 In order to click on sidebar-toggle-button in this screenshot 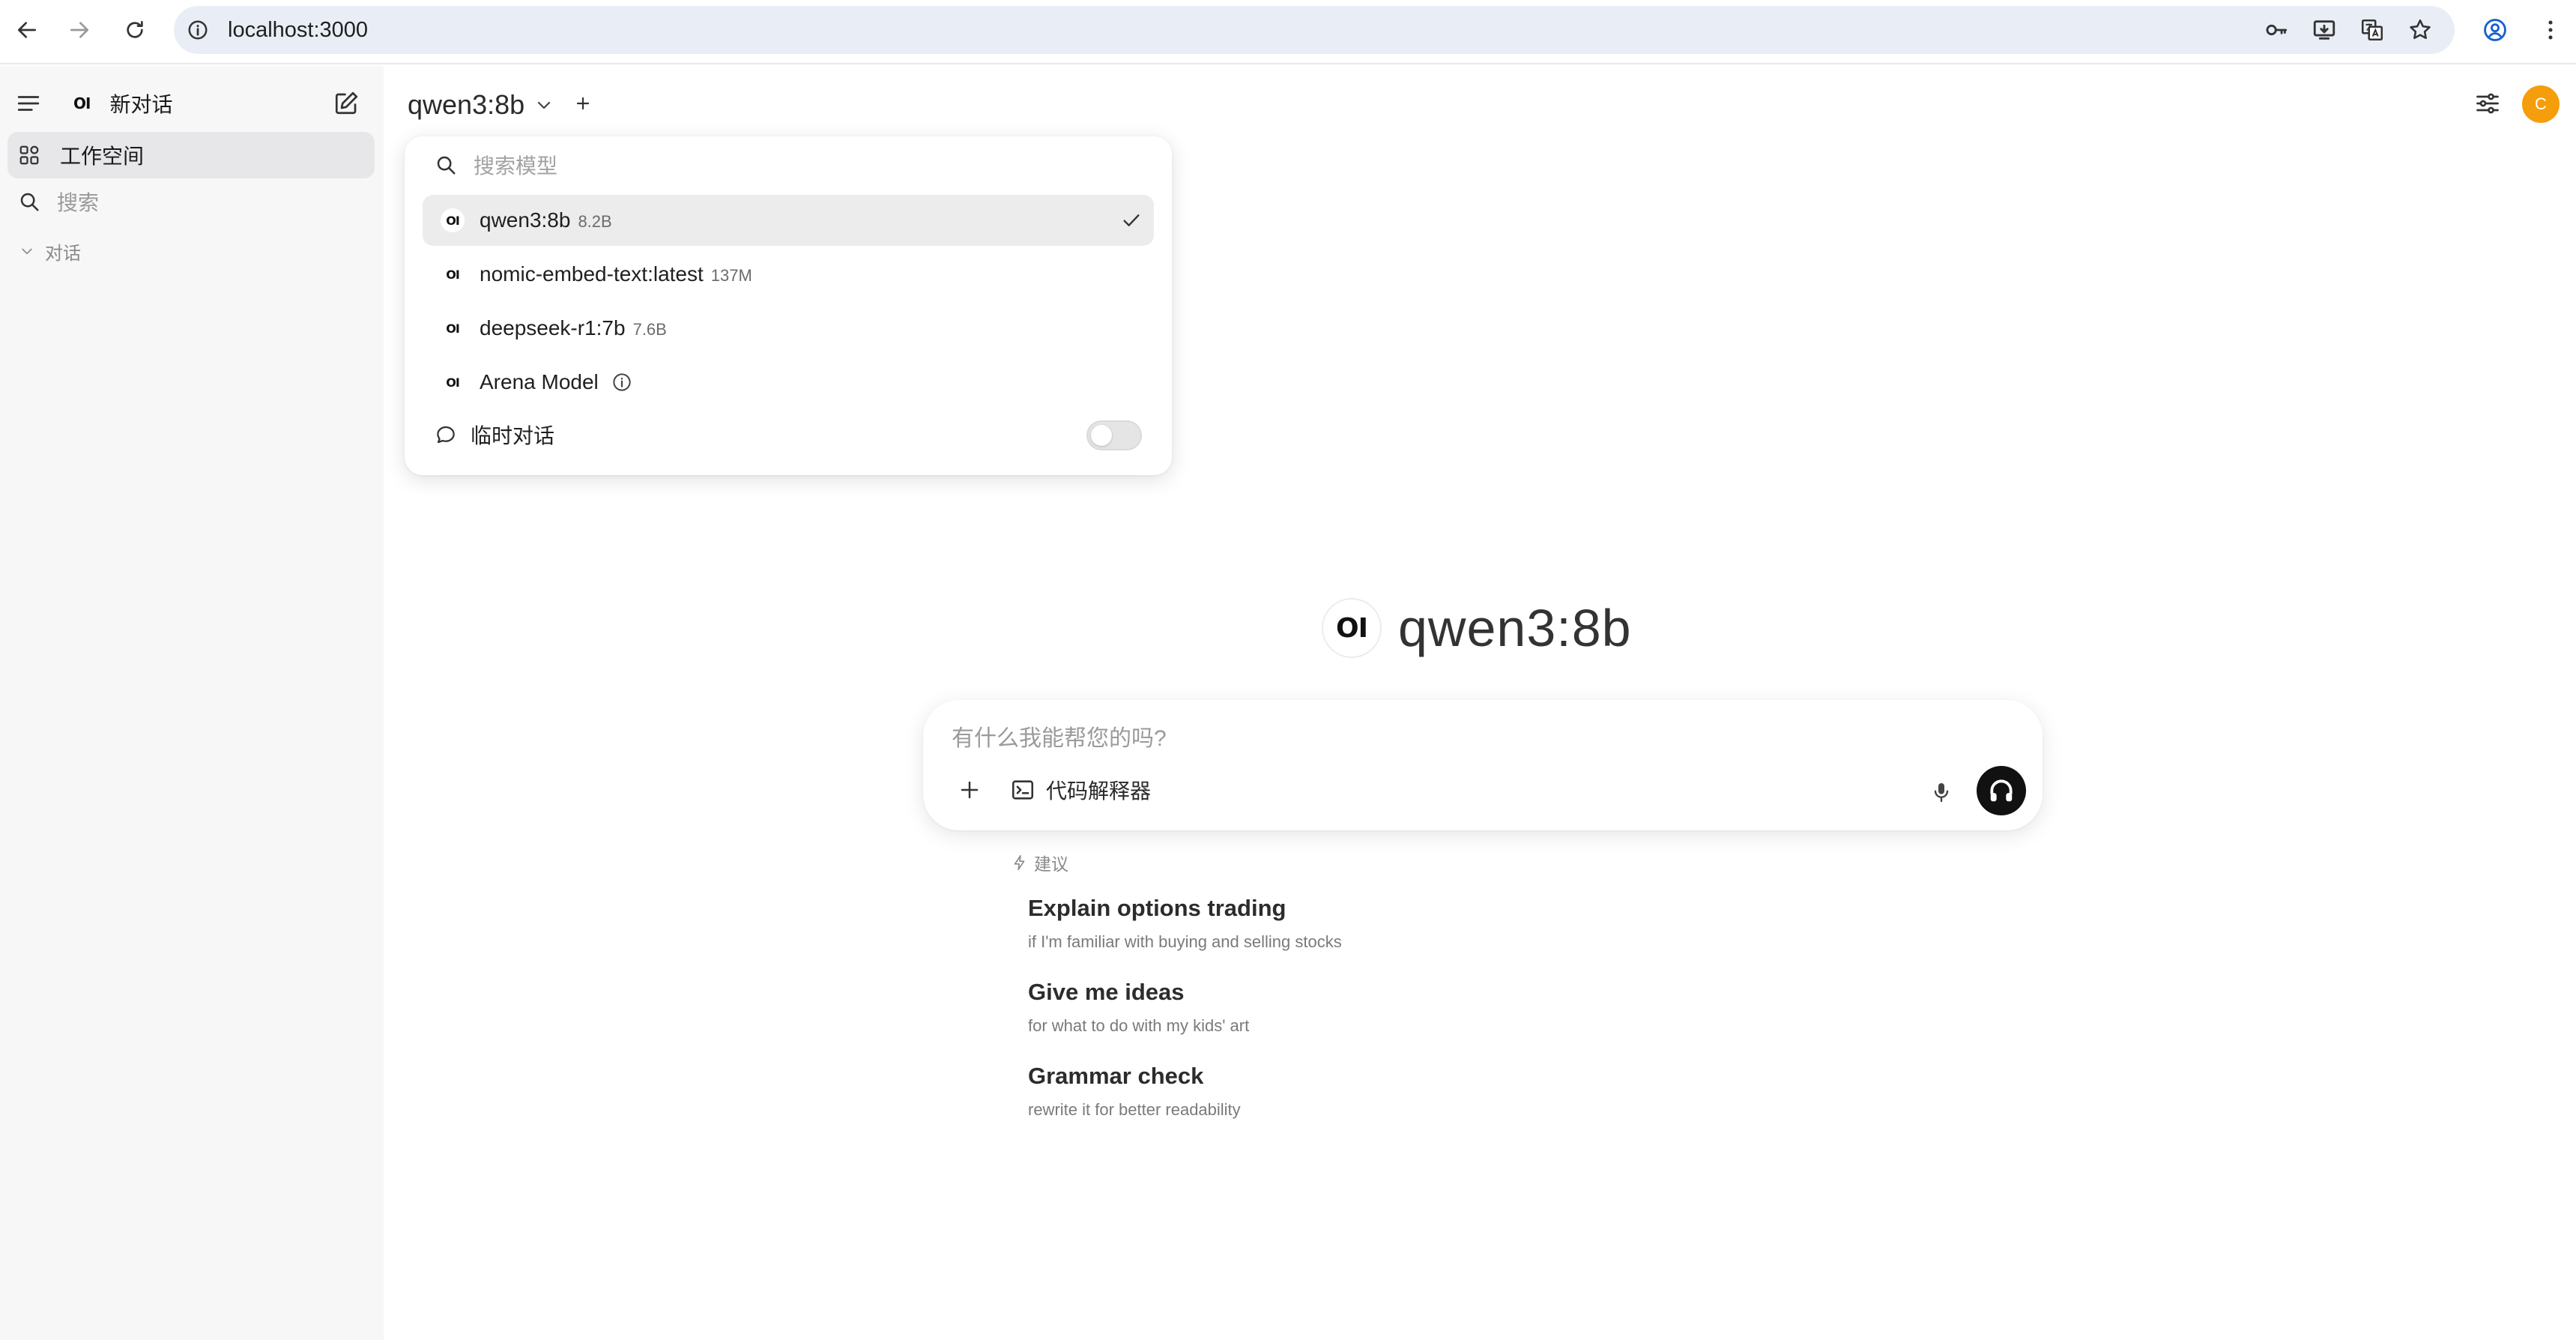, I will do `click(28, 103)`.